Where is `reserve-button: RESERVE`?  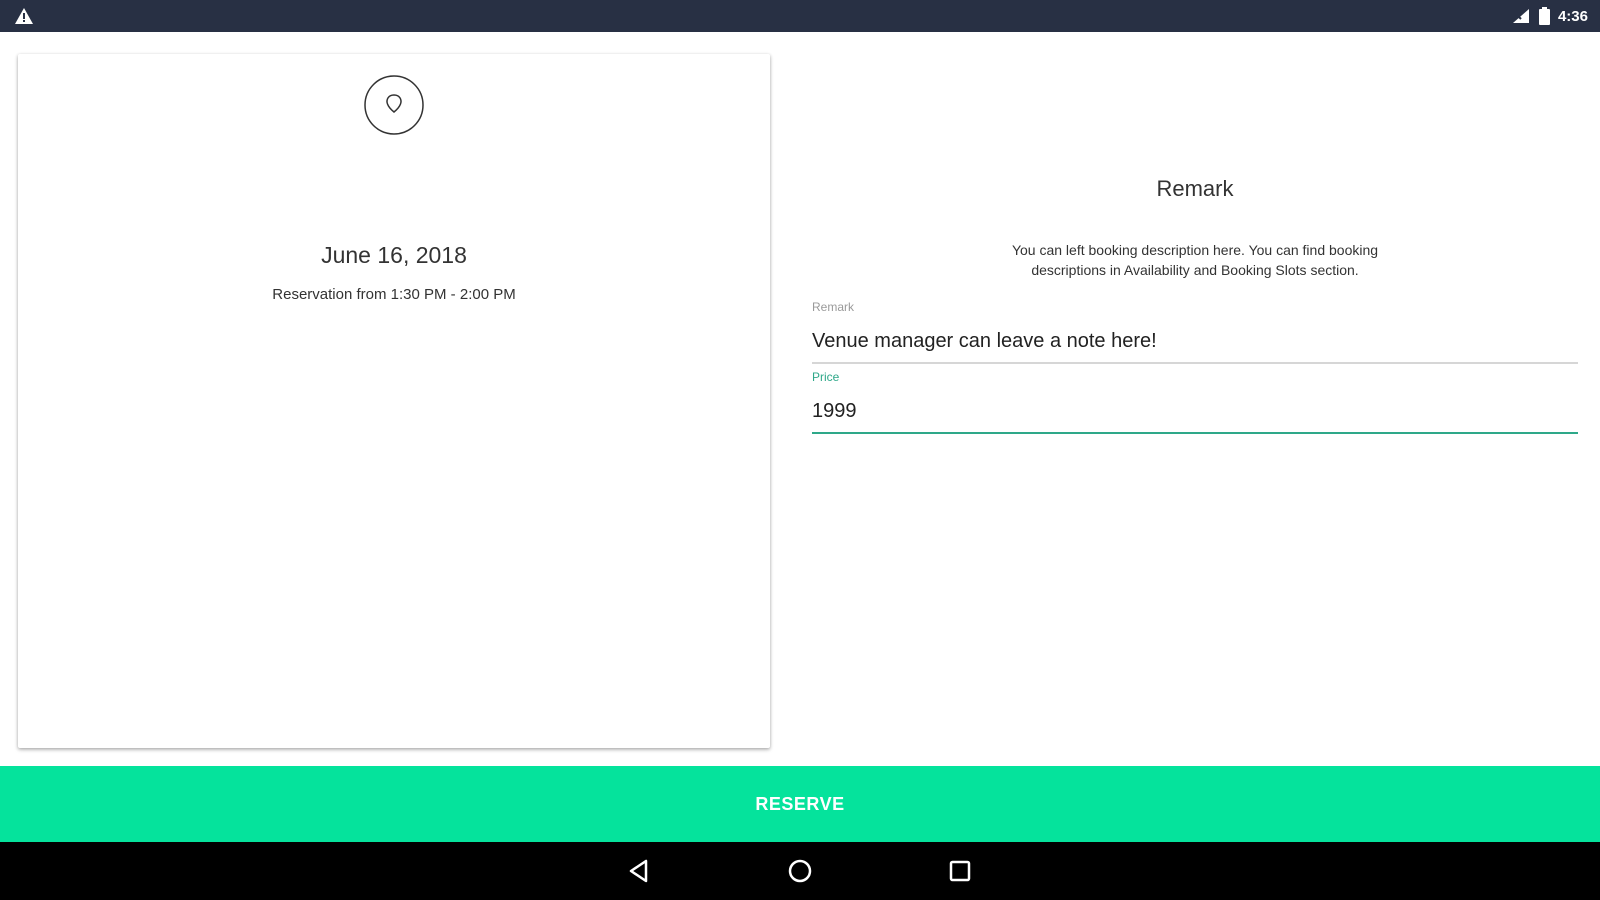 reserve-button: RESERVE is located at coordinates (800, 804).